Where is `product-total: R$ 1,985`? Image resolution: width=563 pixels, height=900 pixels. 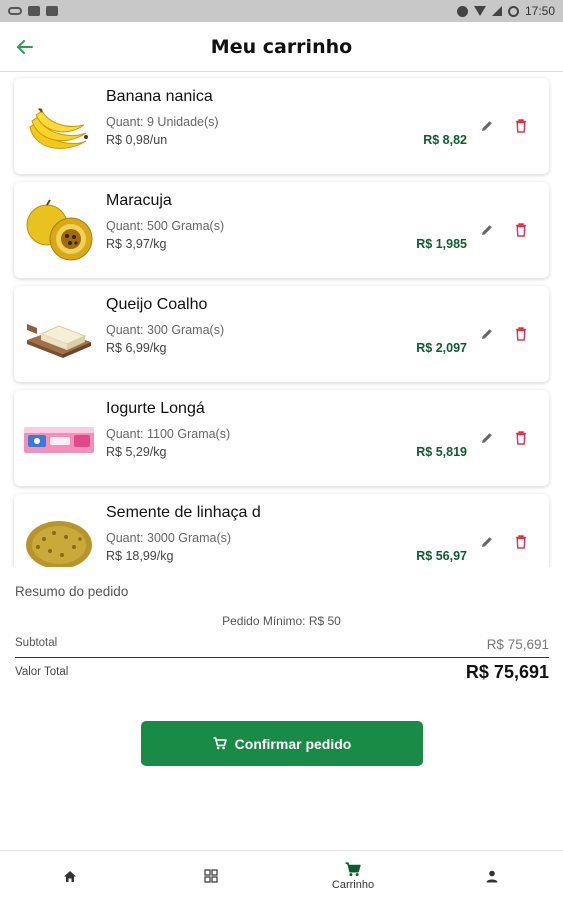
product-total: R$ 1,985 is located at coordinates (441, 244).